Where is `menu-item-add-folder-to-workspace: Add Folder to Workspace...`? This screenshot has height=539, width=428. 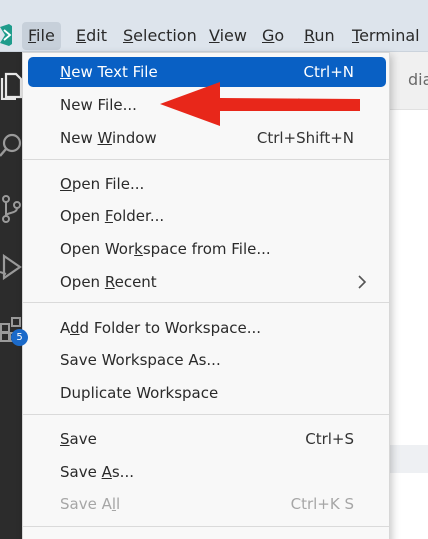 menu-item-add-folder-to-workspace: Add Folder to Workspace... is located at coordinates (207, 328).